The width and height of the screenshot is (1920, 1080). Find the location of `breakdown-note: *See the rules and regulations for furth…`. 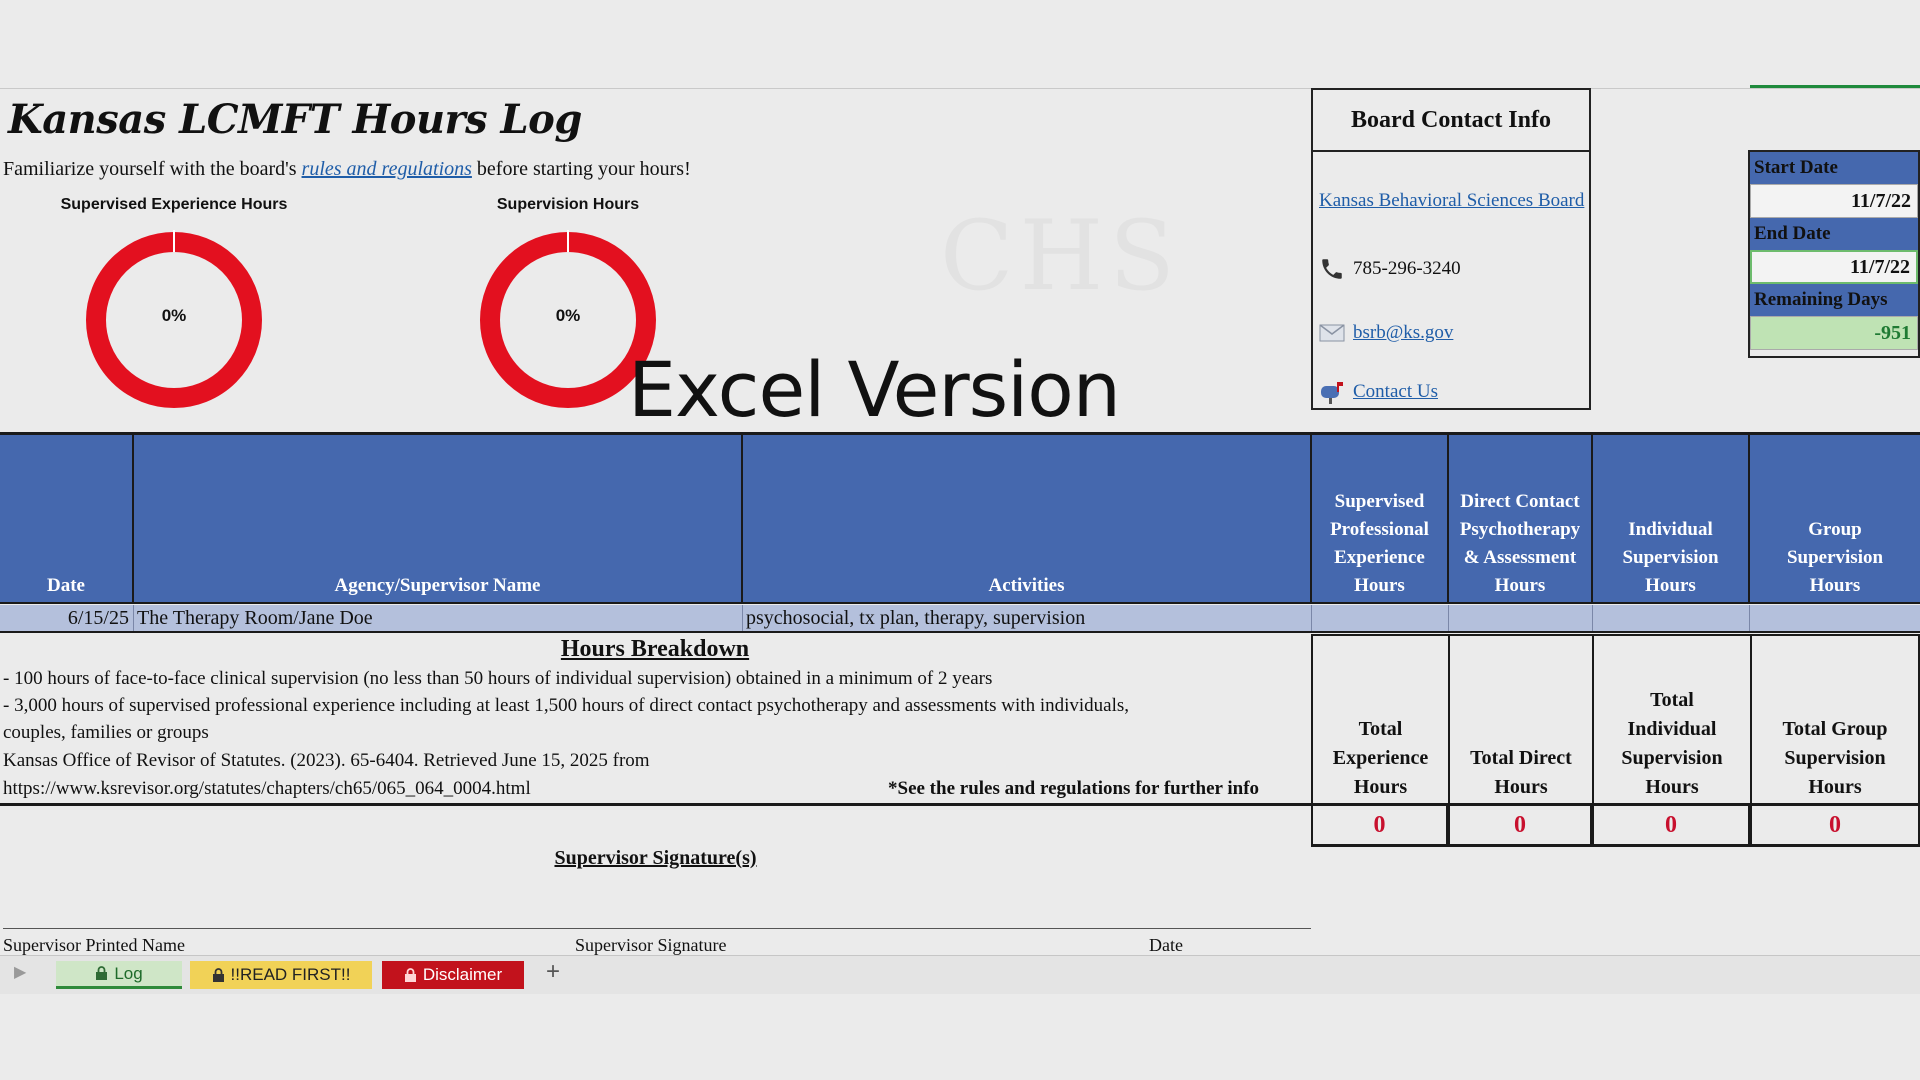

breakdown-note: *See the rules and regulations for furth… is located at coordinates (1074, 788).